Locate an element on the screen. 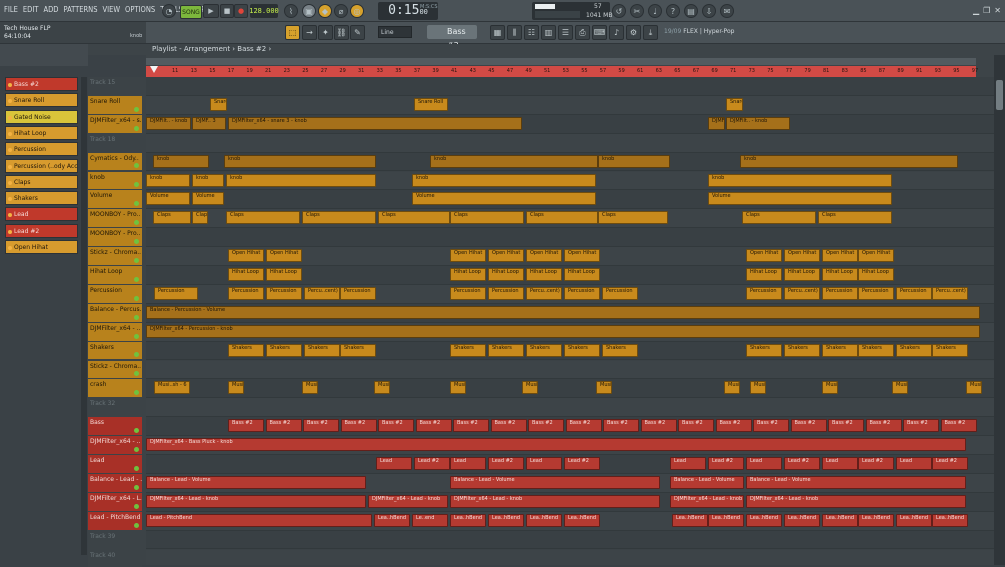 The height and width of the screenshot is (567, 1005). template-icon: ♪ is located at coordinates (616, 32).